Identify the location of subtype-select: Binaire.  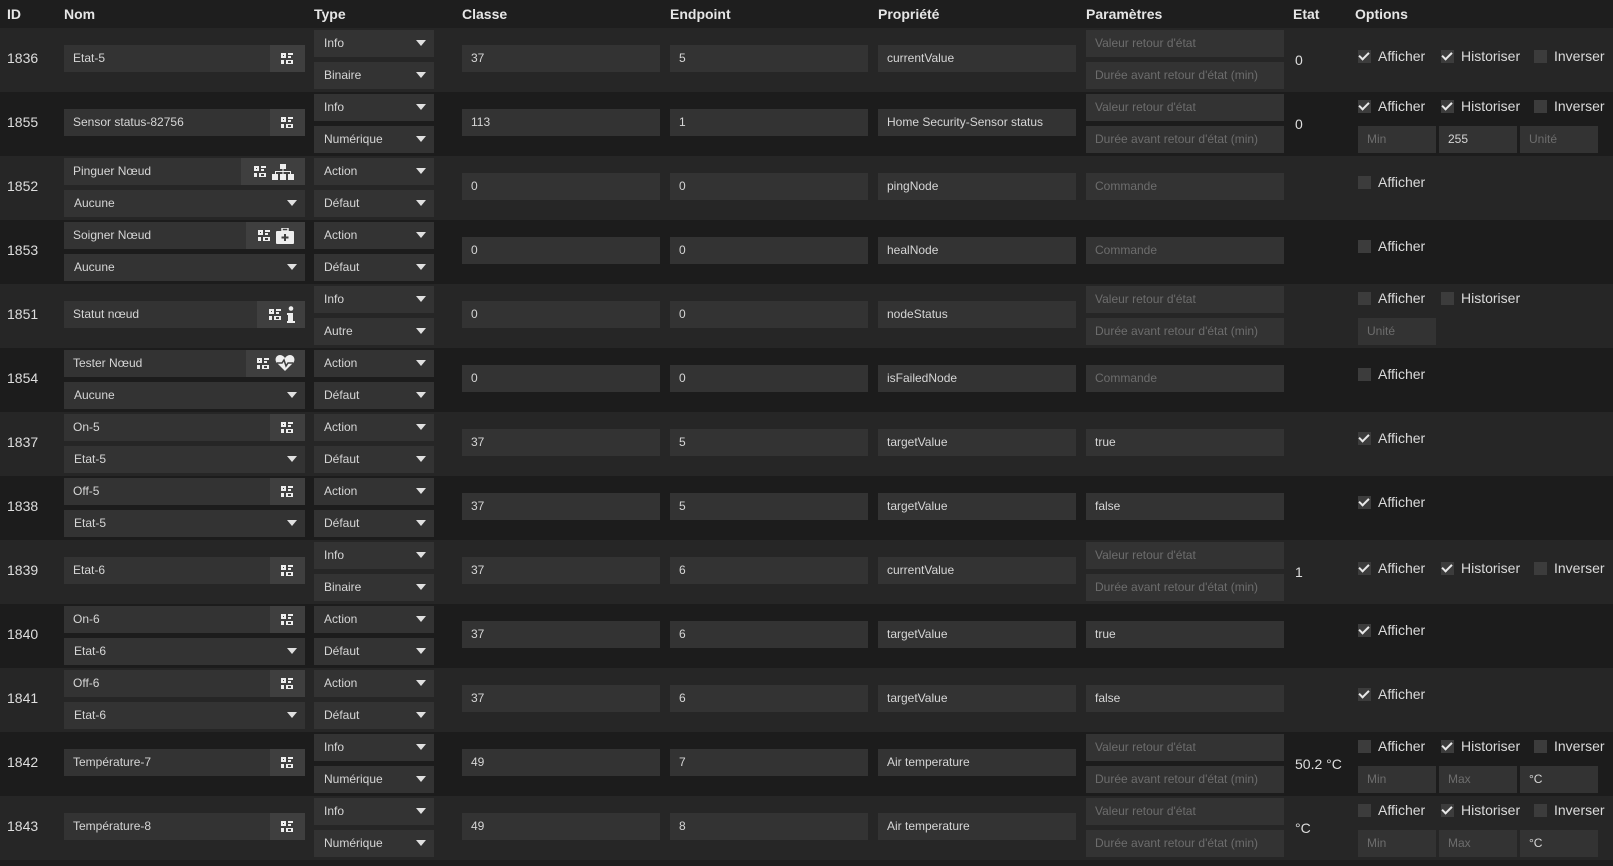
(374, 587).